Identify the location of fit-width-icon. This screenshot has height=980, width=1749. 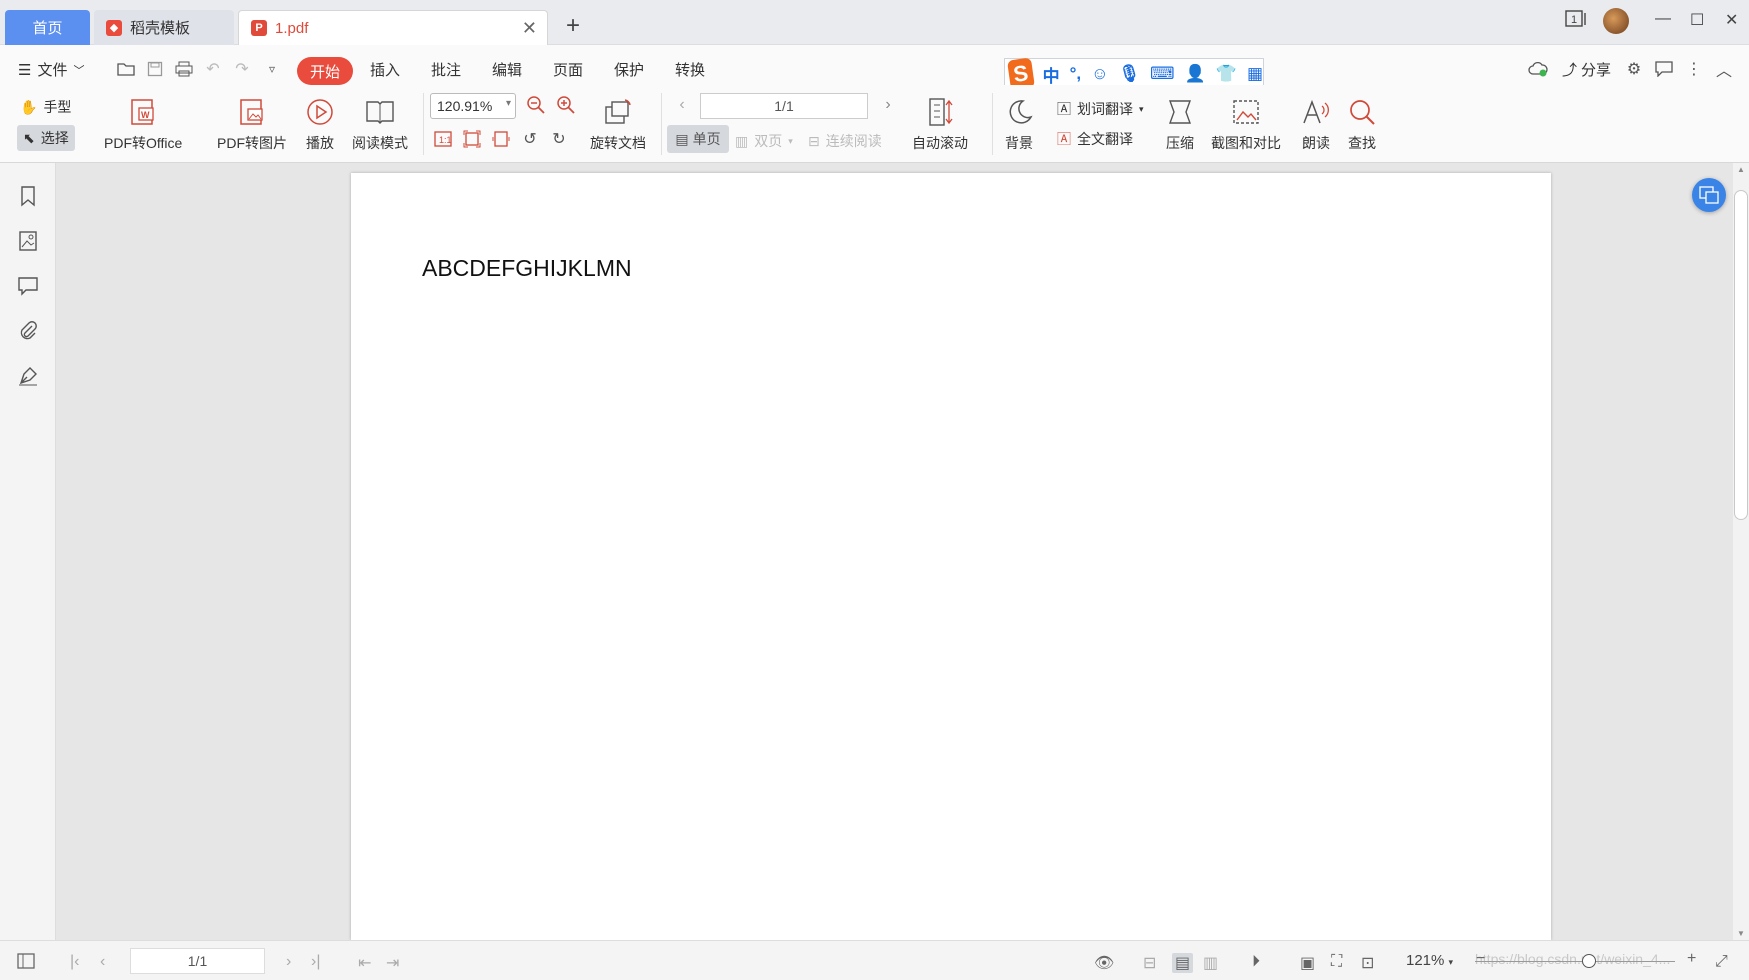
(501, 139).